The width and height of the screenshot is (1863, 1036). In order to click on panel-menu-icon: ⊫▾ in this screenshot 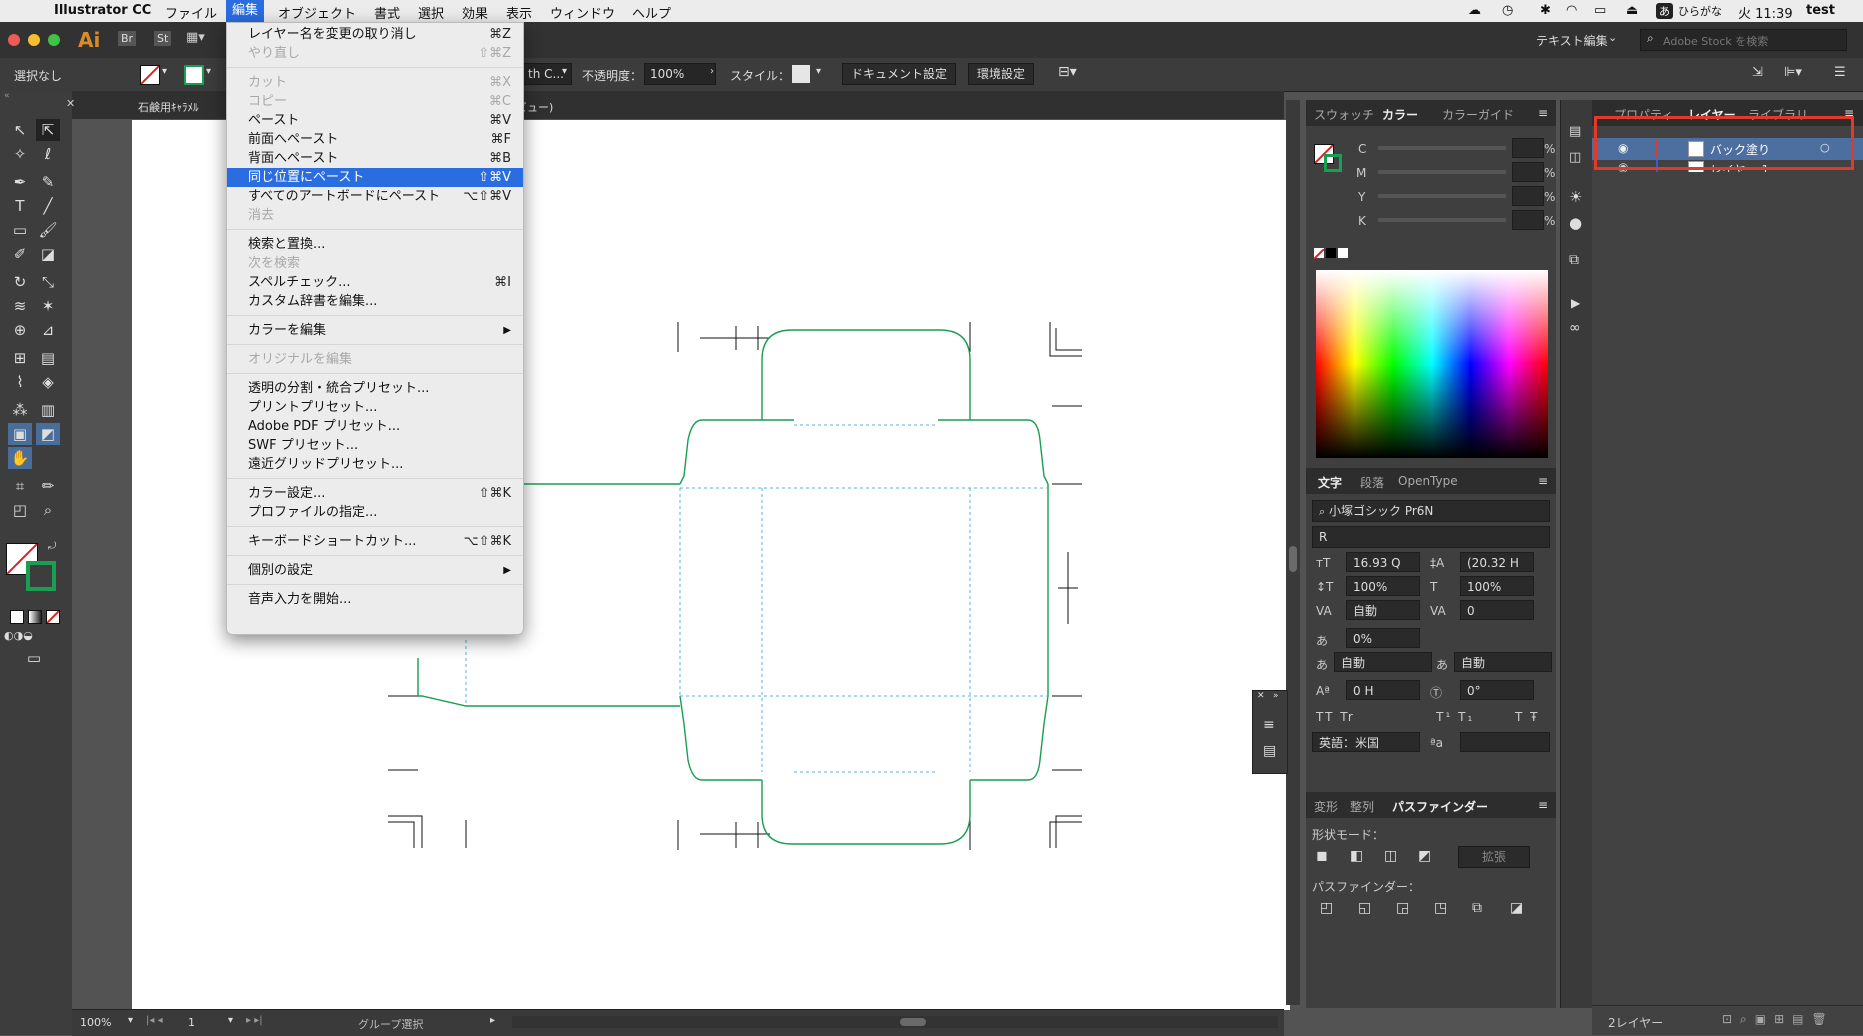, I will do `click(1793, 72)`.